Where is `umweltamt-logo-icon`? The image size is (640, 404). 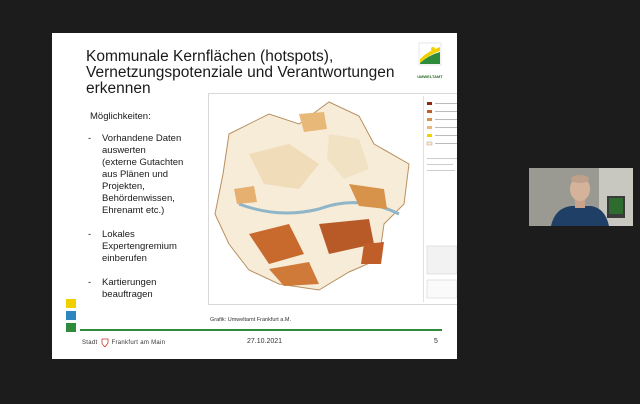
umweltamt-logo-icon is located at coordinates (430, 54).